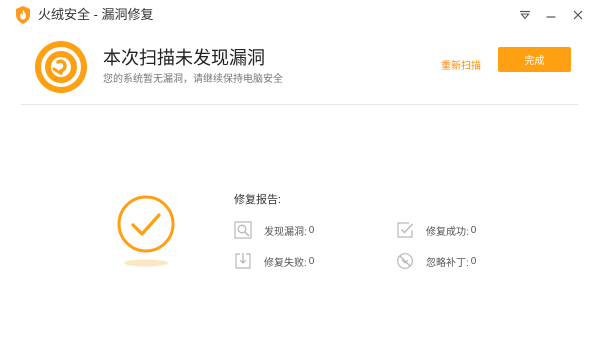 Image resolution: width=600 pixels, height=348 pixels. Describe the element at coordinates (61, 67) in the screenshot. I see `vulnerability-shield-icon` at that location.